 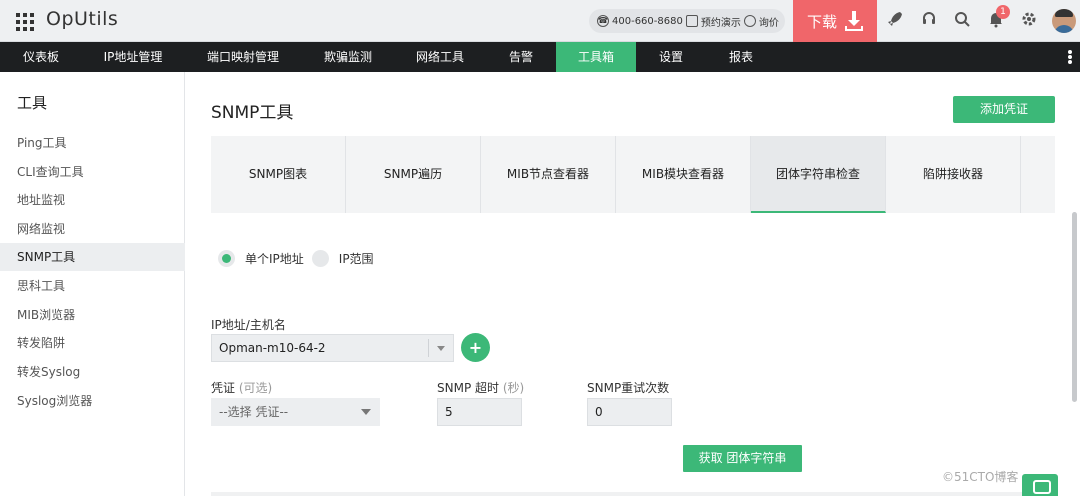 What do you see at coordinates (92, 200) in the screenshot?
I see `sidebar-item-address-monitor: 地址监视` at bounding box center [92, 200].